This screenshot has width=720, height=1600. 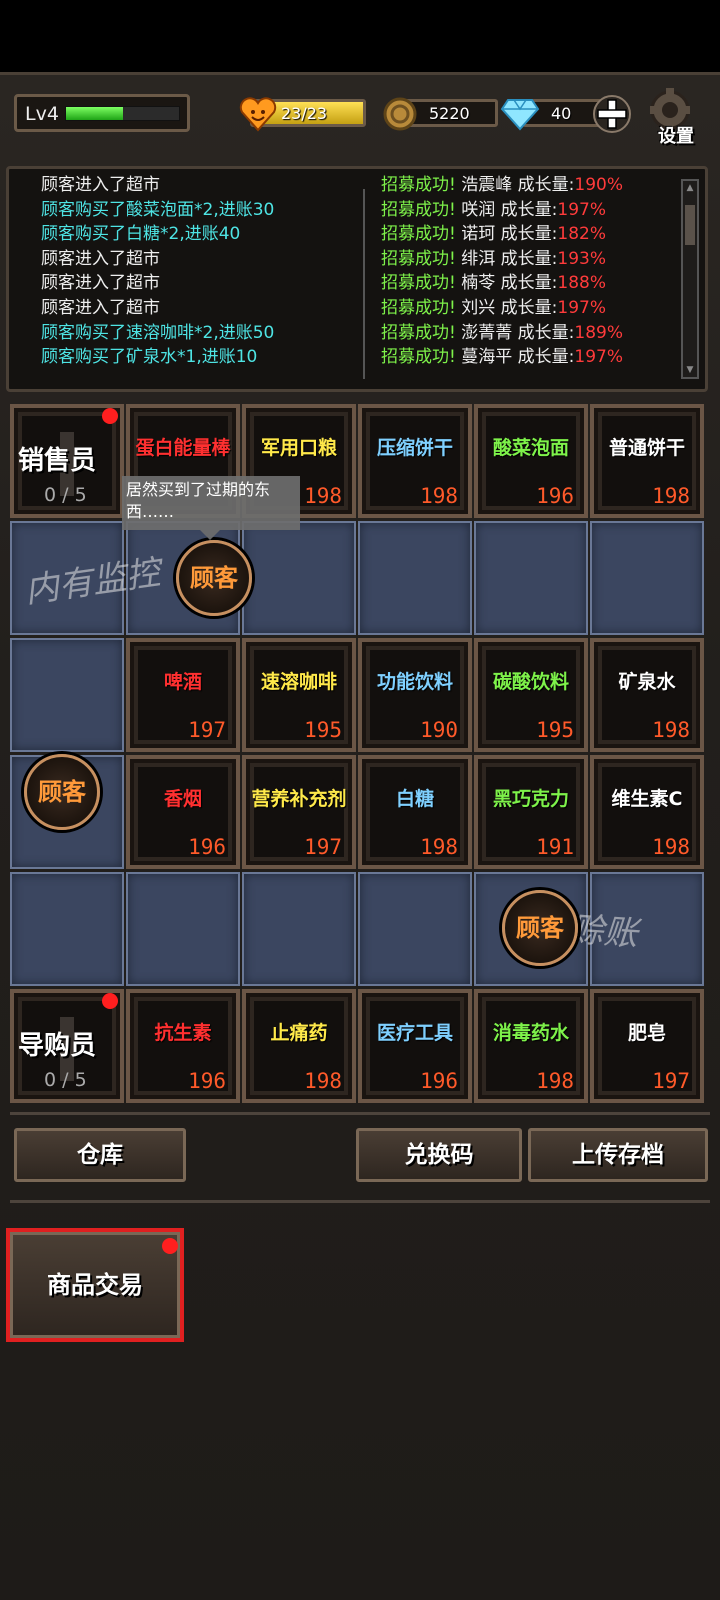 What do you see at coordinates (415, 1046) in the screenshot?
I see `shelf-slot: 医疗工具 196` at bounding box center [415, 1046].